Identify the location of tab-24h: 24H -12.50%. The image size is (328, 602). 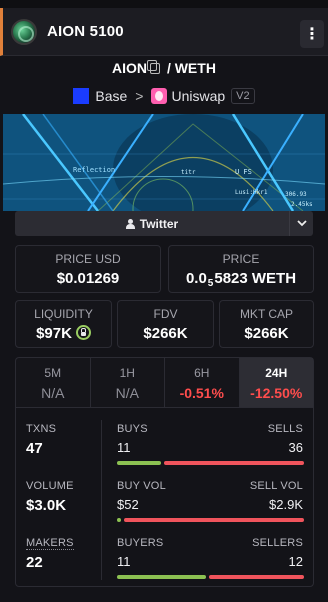
(276, 382).